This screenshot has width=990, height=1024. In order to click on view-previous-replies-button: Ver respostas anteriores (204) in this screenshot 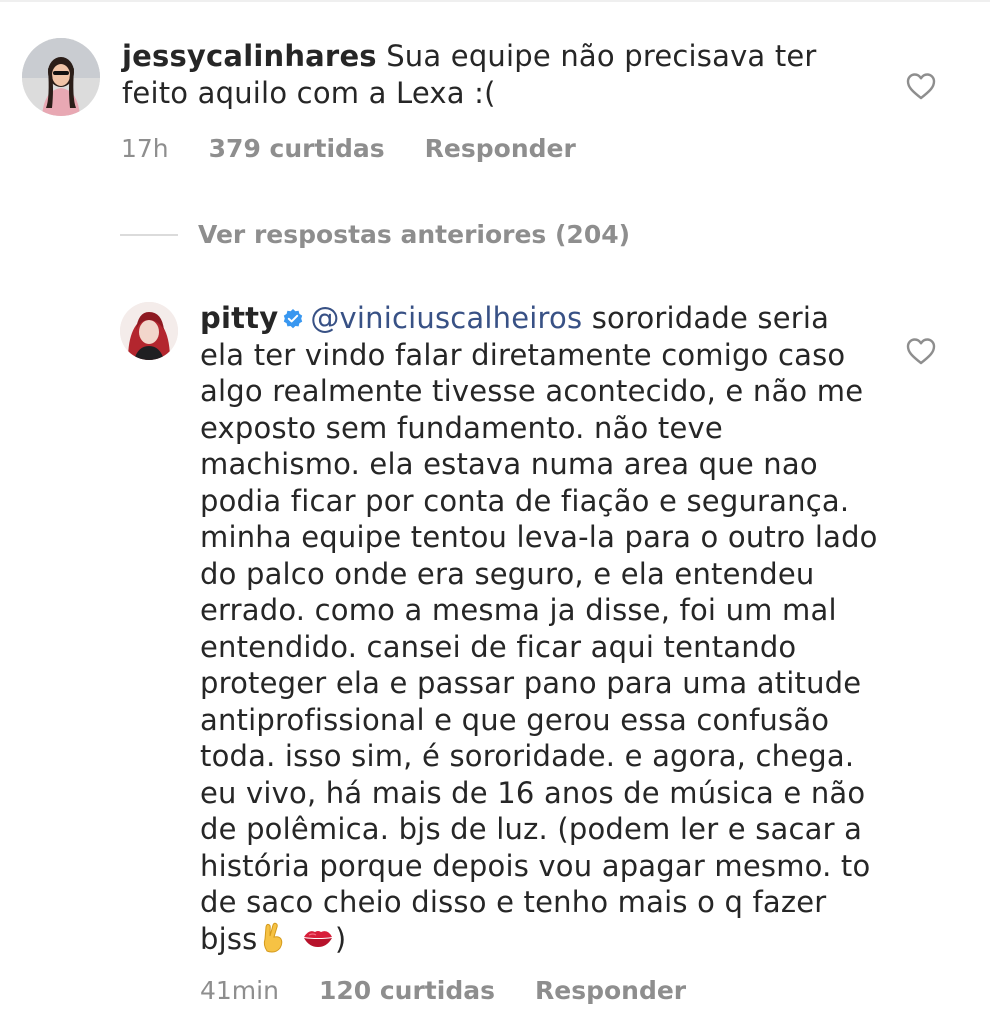, I will do `click(375, 234)`.